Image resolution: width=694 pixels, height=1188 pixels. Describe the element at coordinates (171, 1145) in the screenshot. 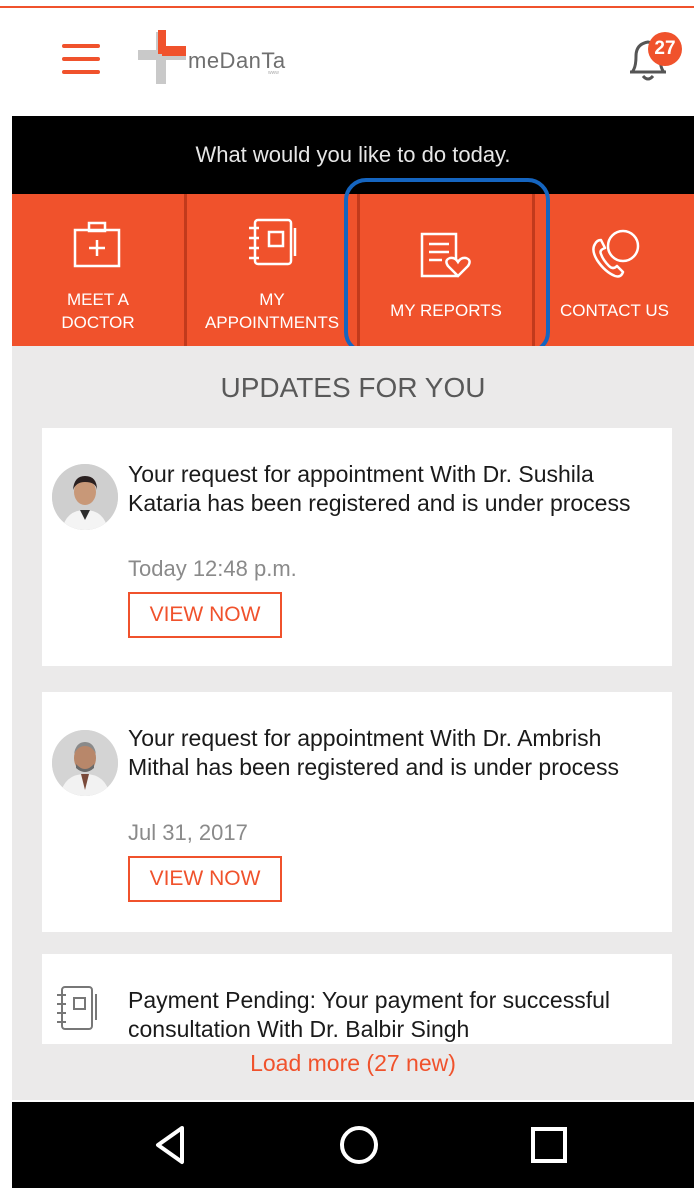

I see `back-icon` at that location.